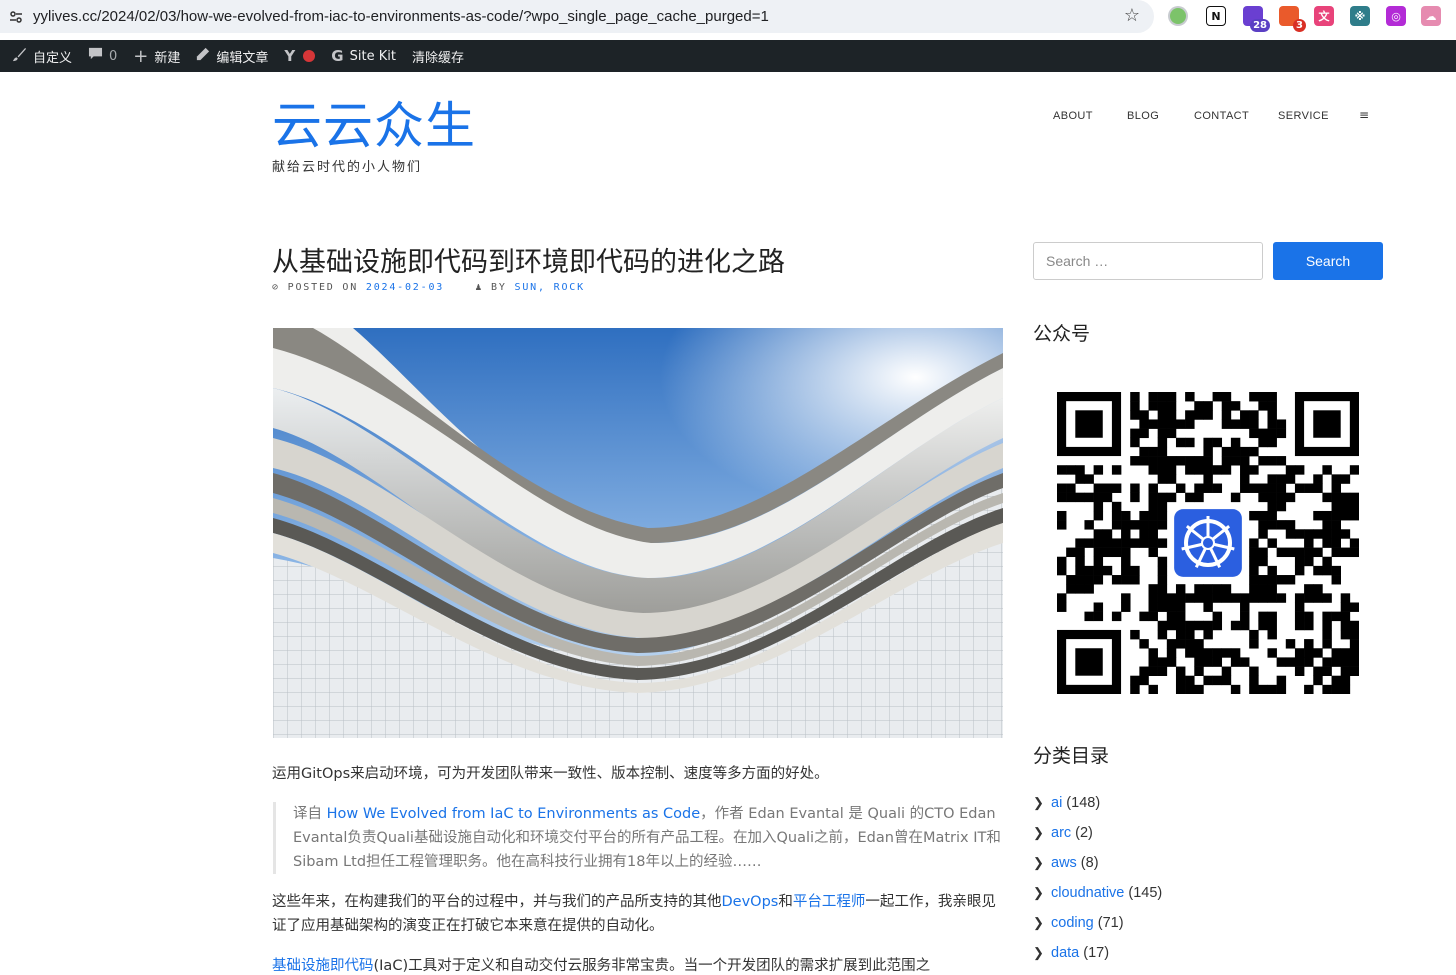 The image size is (1456, 975). Describe the element at coordinates (1216, 16) in the screenshot. I see `notion-extension-icon: N` at that location.